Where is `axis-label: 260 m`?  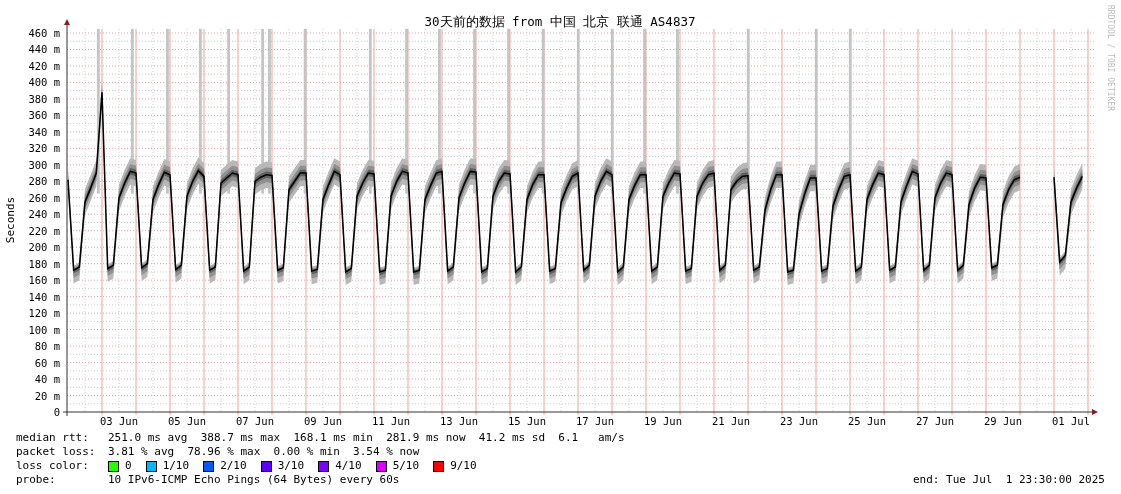
axis-label: 260 m is located at coordinates (44, 197).